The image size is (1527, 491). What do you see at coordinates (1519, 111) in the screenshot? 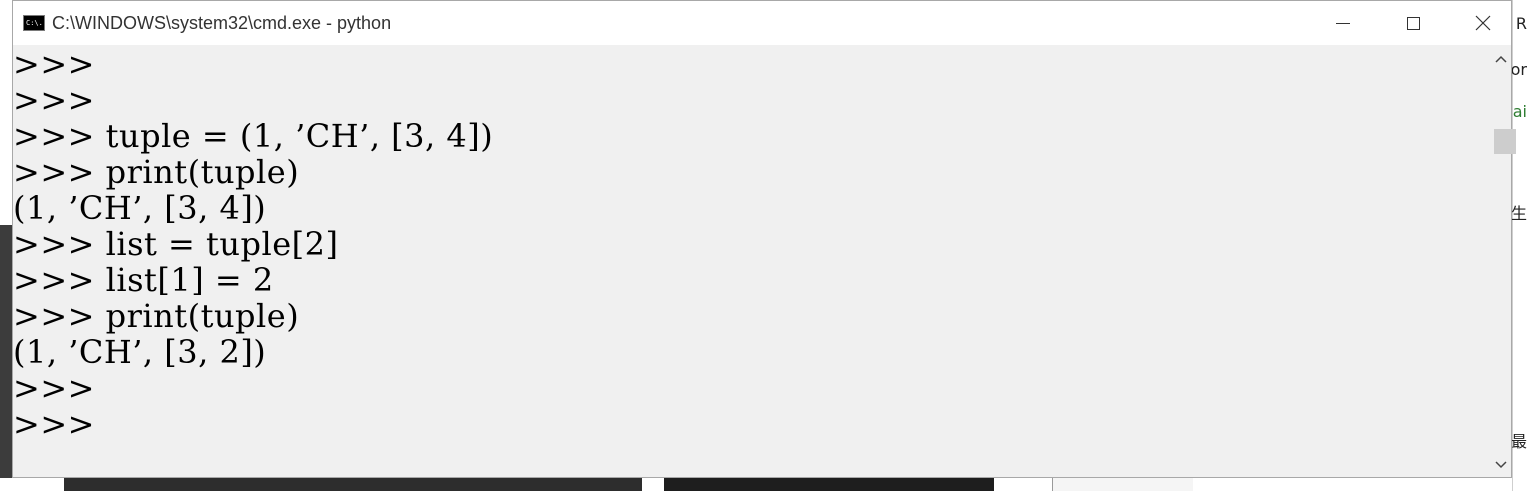
I see `background-right-char: ai` at bounding box center [1519, 111].